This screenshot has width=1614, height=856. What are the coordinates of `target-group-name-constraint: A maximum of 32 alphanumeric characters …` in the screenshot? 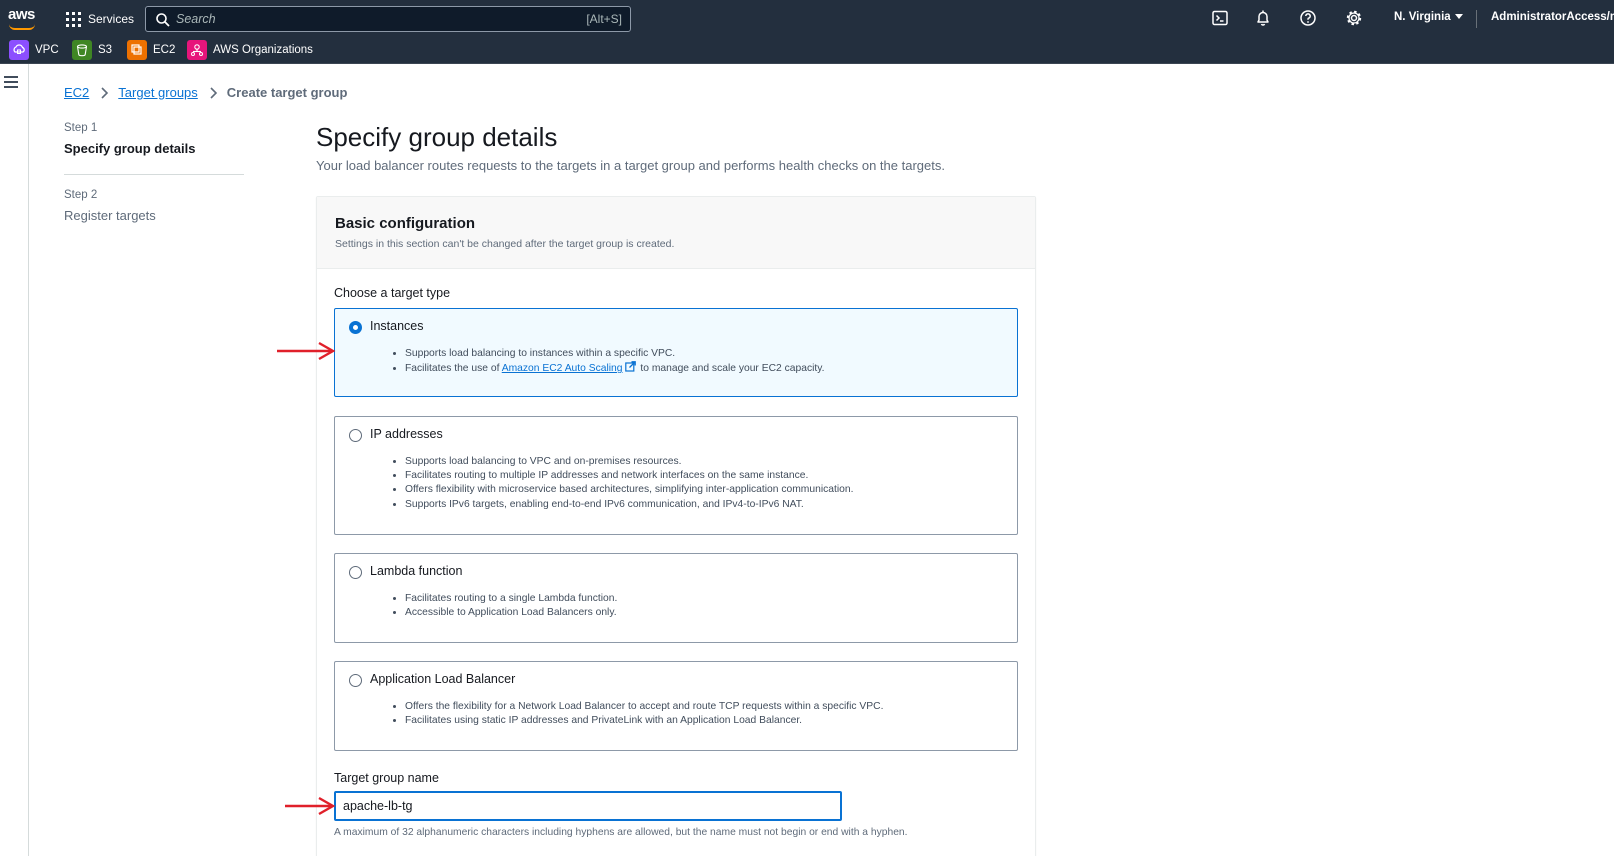 It's located at (621, 832).